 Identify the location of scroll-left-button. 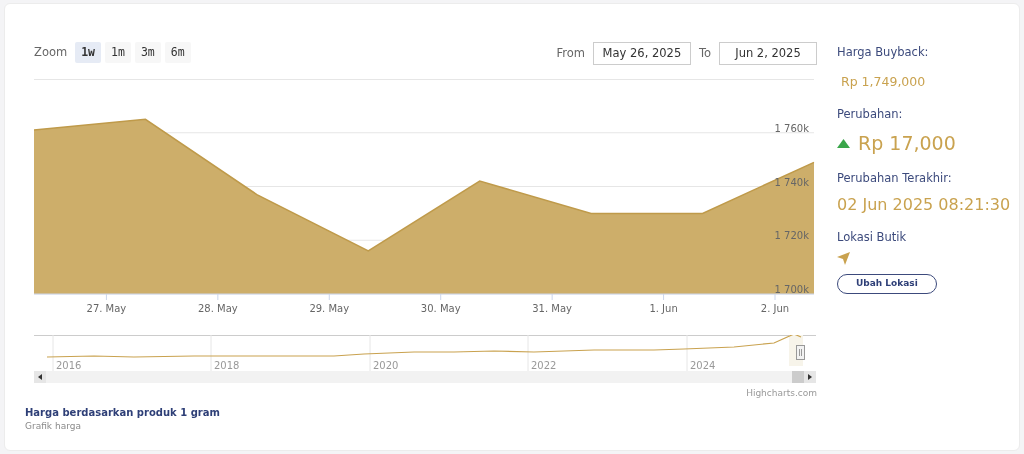
(40, 377).